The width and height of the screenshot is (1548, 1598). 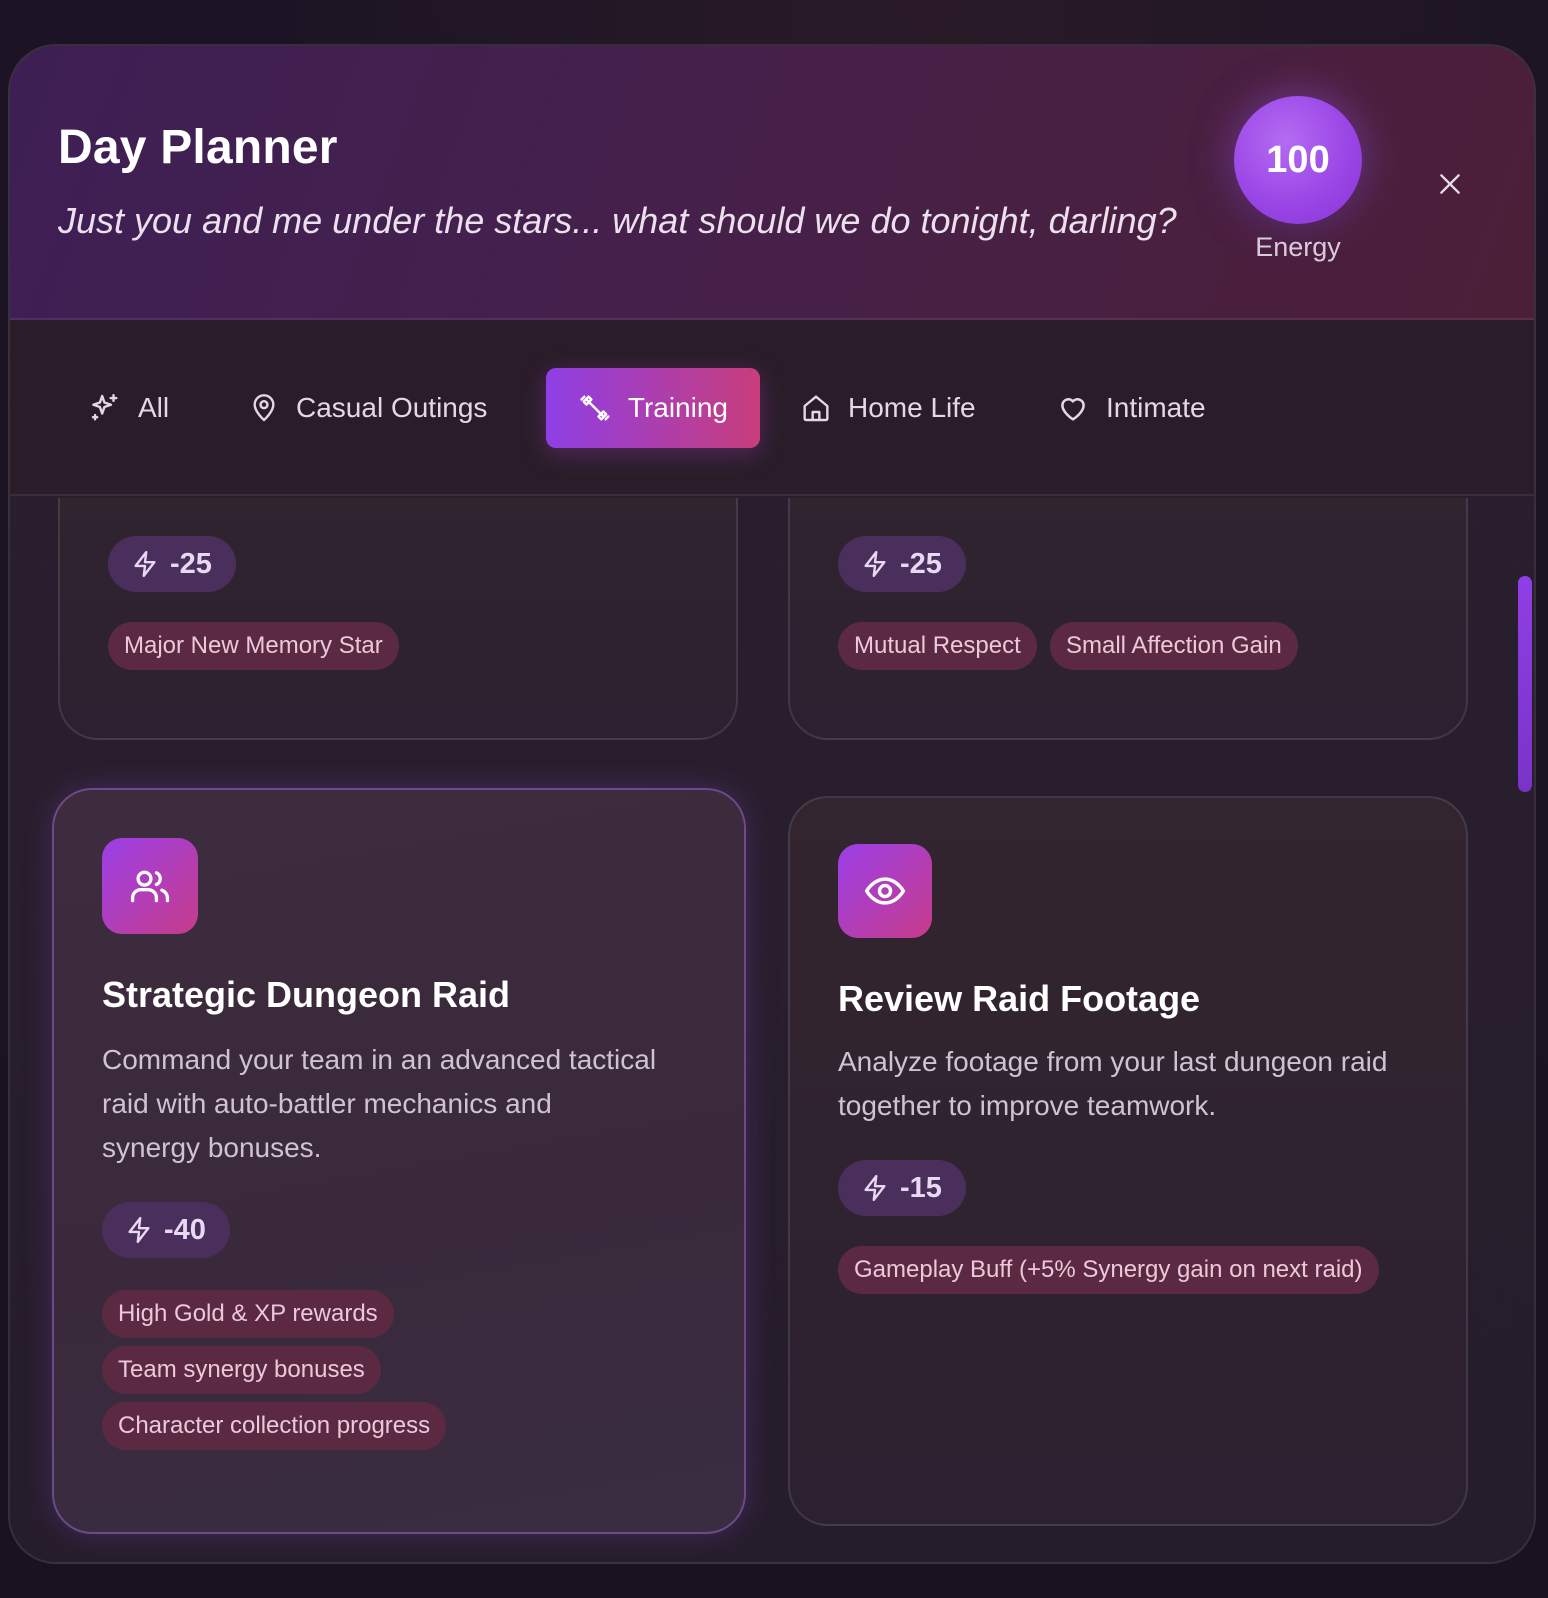 I want to click on description-line: together to improve teamwork., so click(x=1027, y=1105).